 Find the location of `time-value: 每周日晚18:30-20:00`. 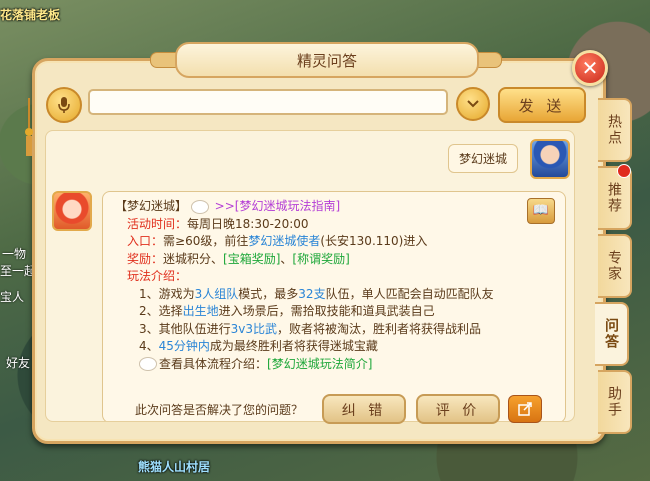

time-value: 每周日晚18:30-20:00 is located at coordinates (248, 223).